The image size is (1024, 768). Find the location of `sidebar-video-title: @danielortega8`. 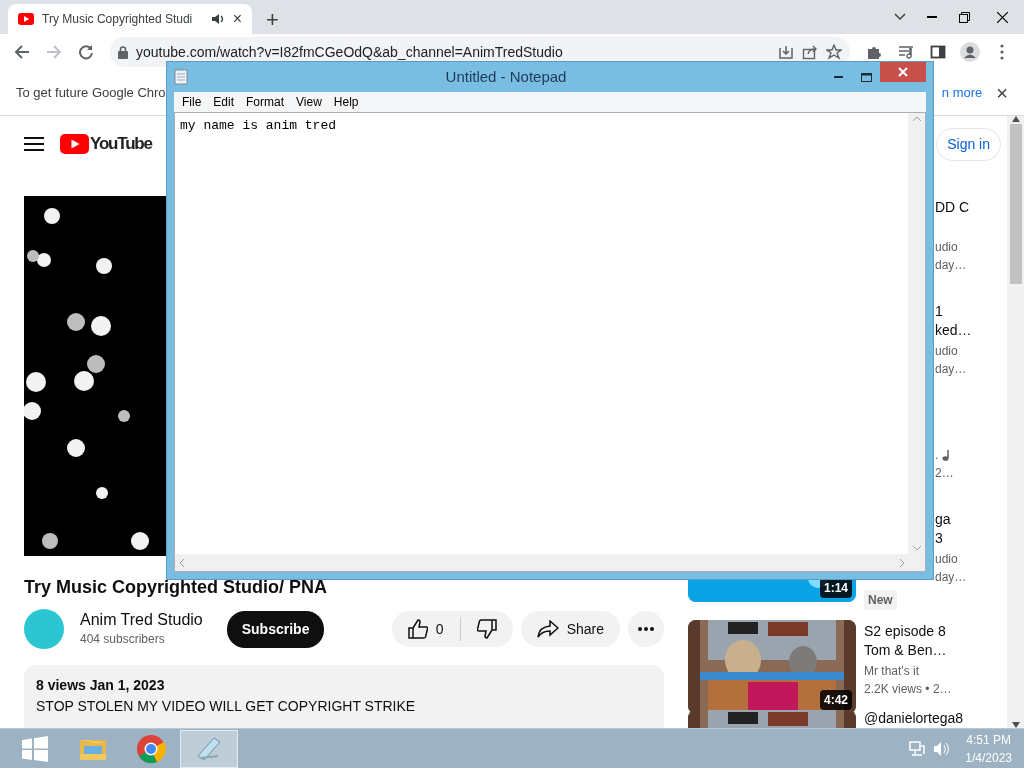

sidebar-video-title: @danielortega8 is located at coordinates (914, 718).